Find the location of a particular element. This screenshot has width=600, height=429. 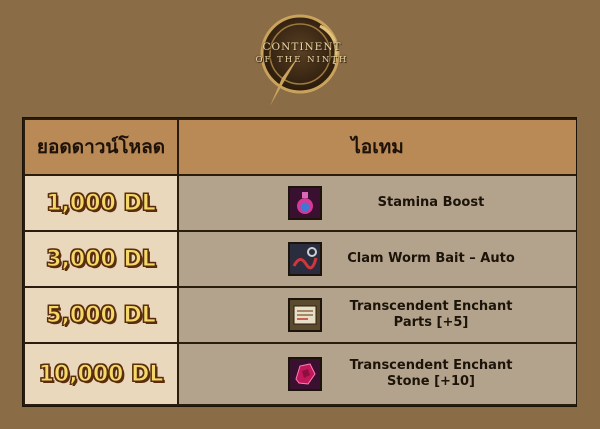

header-items: ไอเทม is located at coordinates (377, 147).